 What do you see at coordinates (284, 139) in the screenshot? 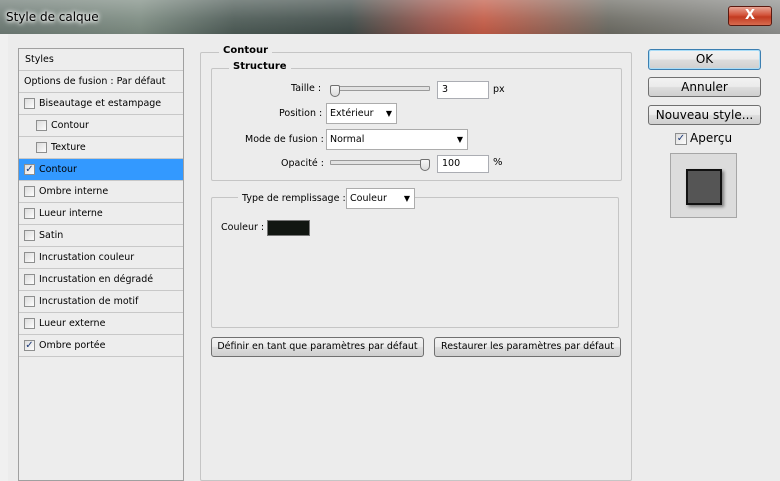
I see `blend-mode-label: Mode de fusion :` at bounding box center [284, 139].